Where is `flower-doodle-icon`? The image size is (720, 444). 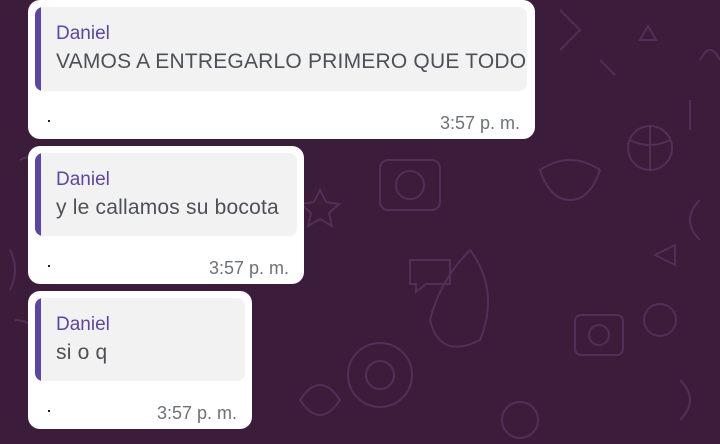 flower-doodle-icon is located at coordinates (320, 400).